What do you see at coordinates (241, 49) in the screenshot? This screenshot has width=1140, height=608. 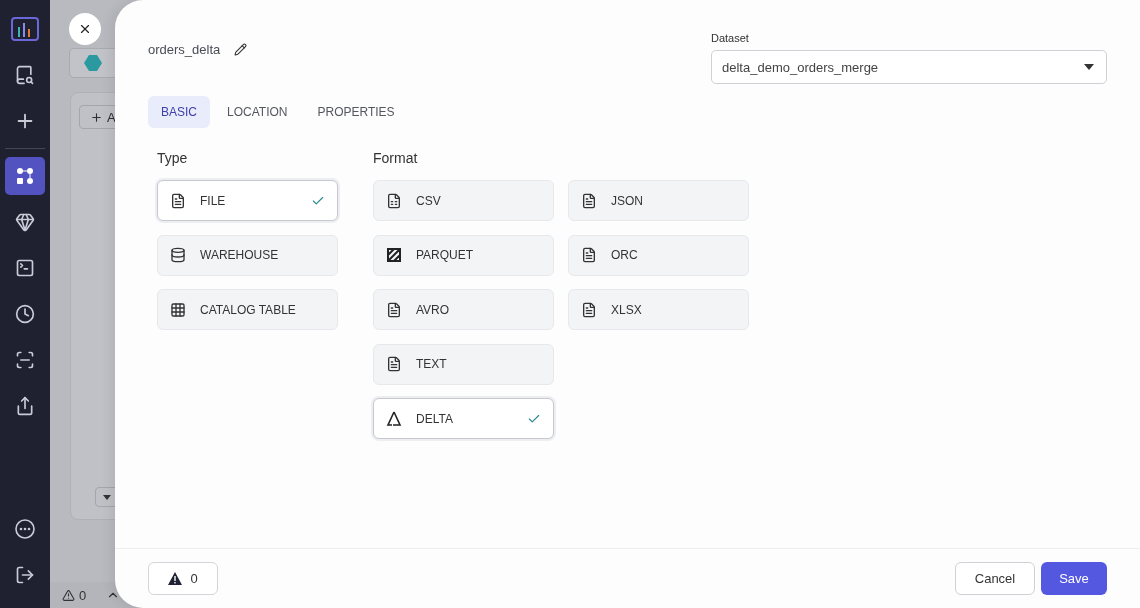 I see `edit-icon` at bounding box center [241, 49].